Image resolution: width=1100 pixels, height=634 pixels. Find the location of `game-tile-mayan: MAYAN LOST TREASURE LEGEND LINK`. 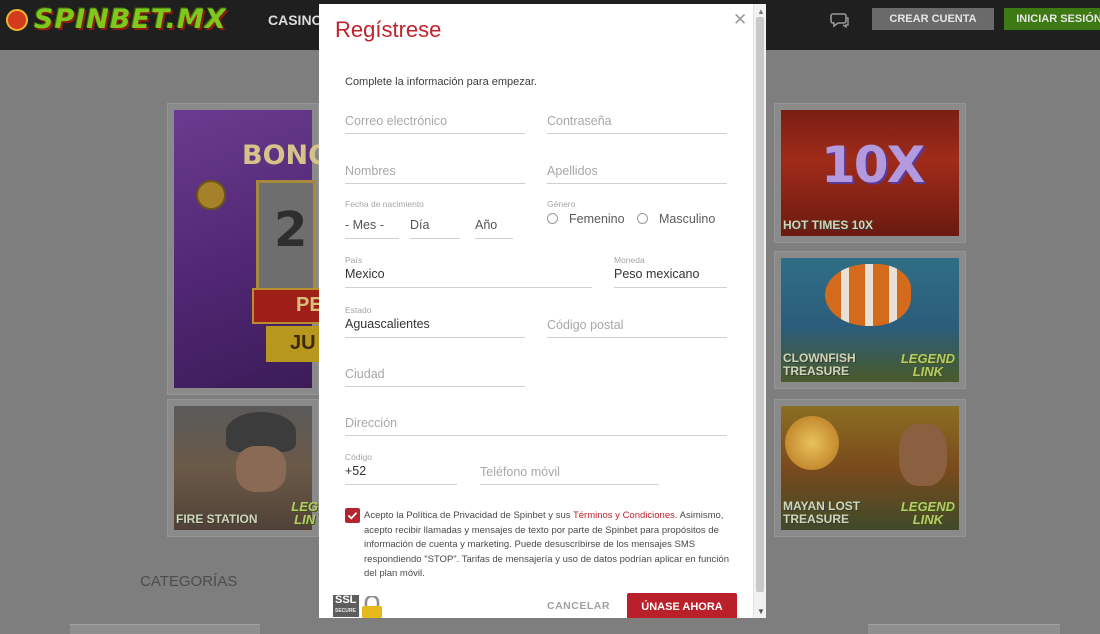

game-tile-mayan: MAYAN LOST TREASURE LEGEND LINK is located at coordinates (870, 468).